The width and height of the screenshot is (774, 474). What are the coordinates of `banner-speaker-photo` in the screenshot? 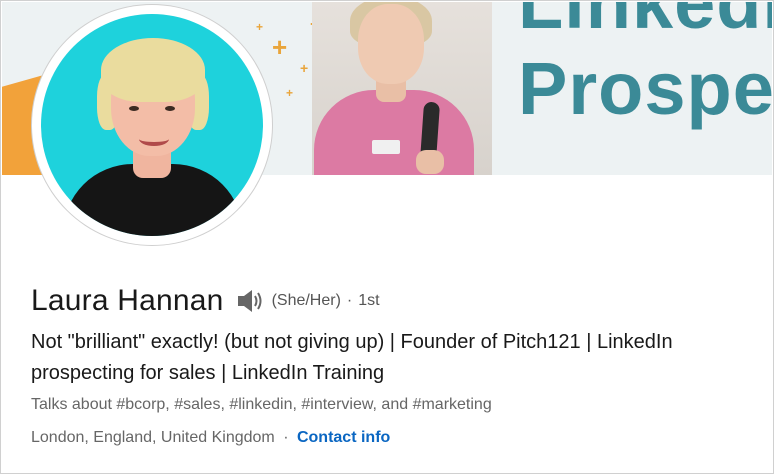 It's located at (402, 88).